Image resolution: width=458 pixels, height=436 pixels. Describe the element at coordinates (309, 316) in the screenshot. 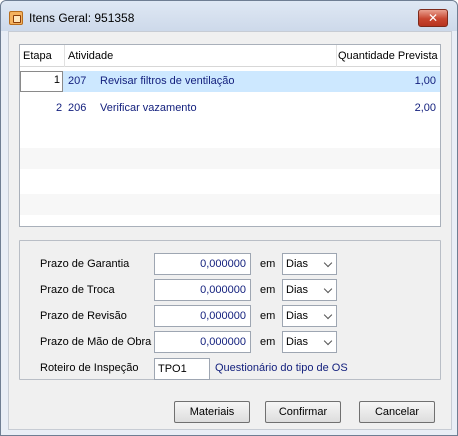

I see `prazo-revisao-unit-select: Dias` at that location.